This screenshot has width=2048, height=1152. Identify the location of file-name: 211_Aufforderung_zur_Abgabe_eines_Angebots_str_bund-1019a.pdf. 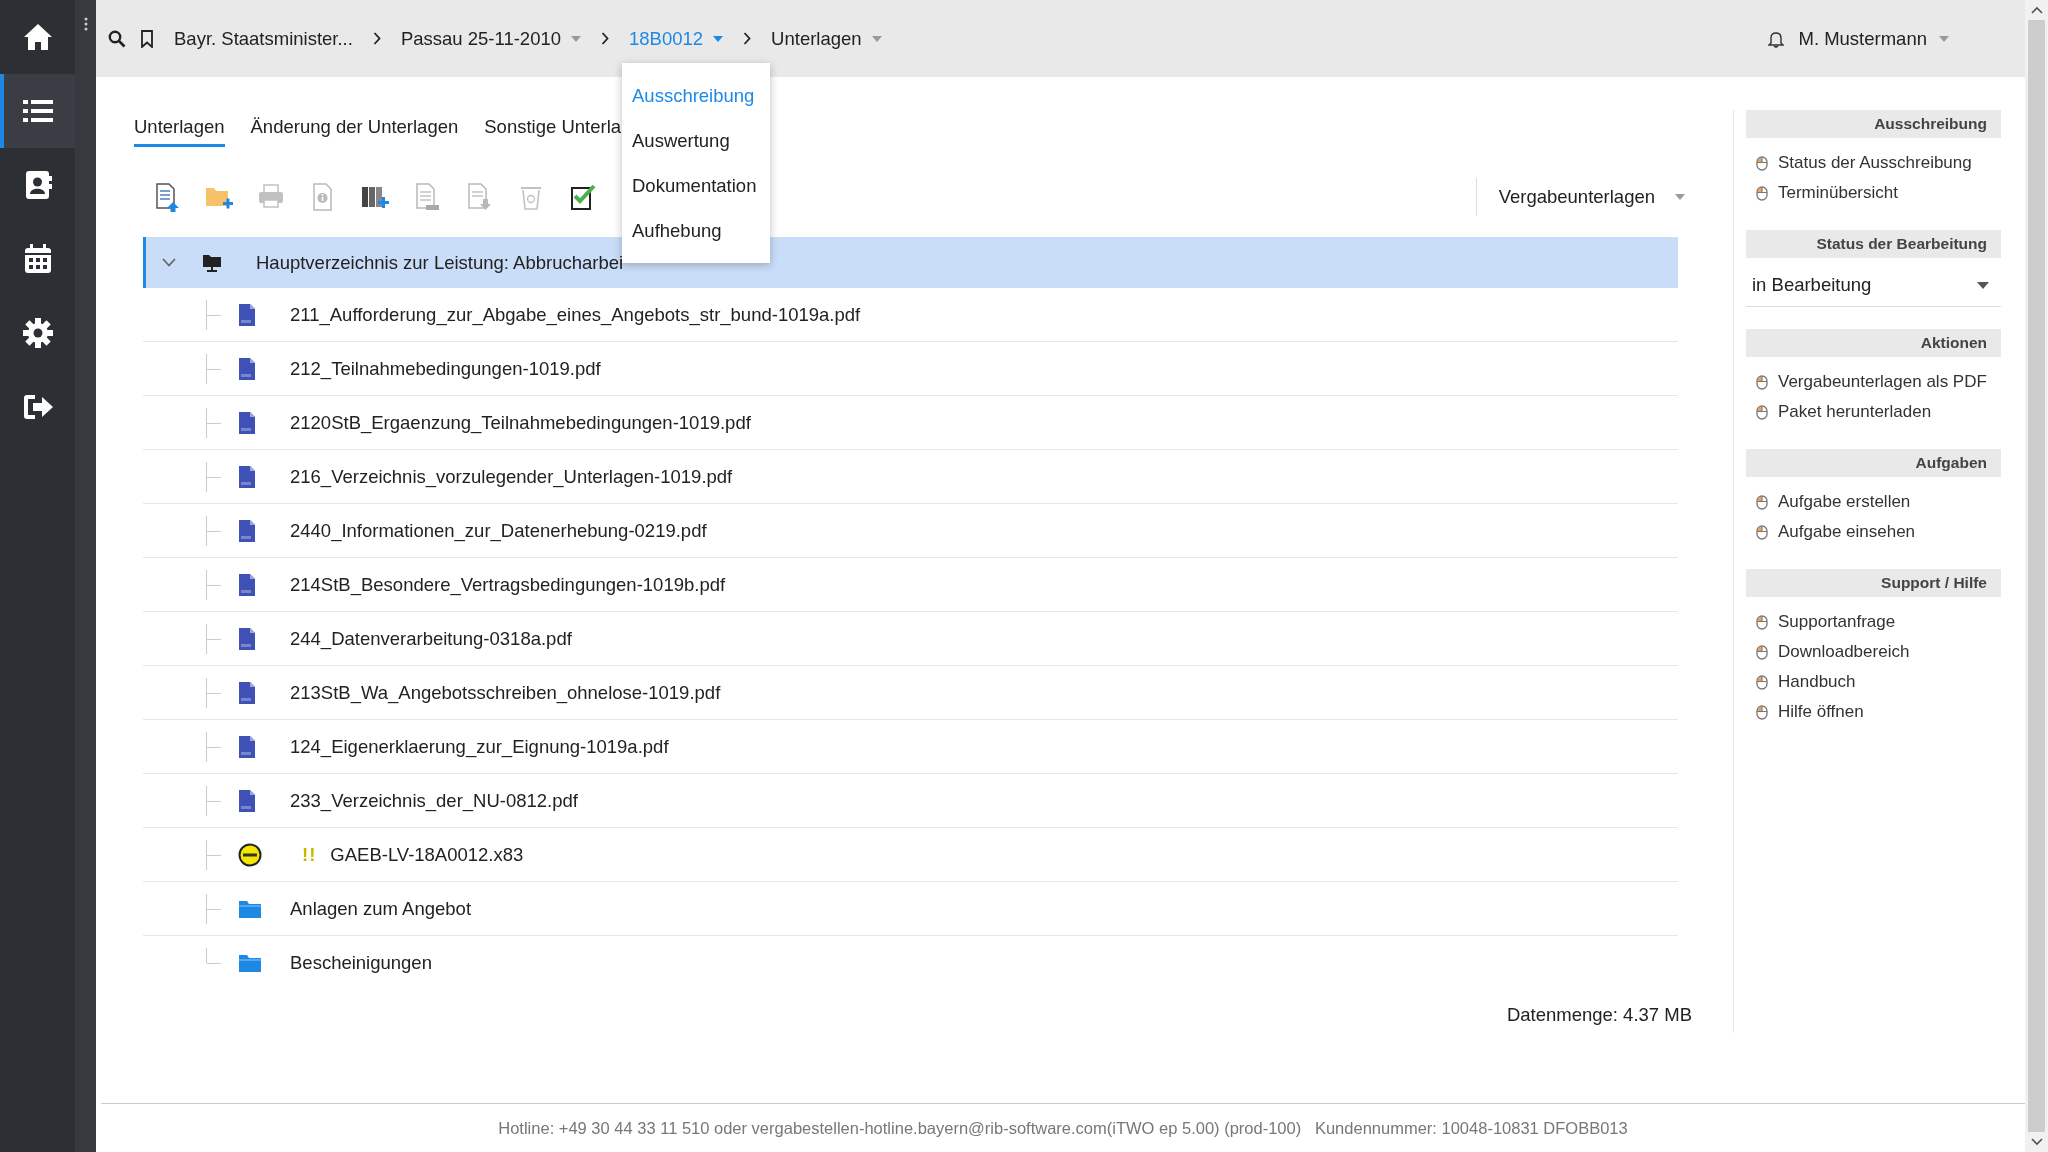
(575, 314).